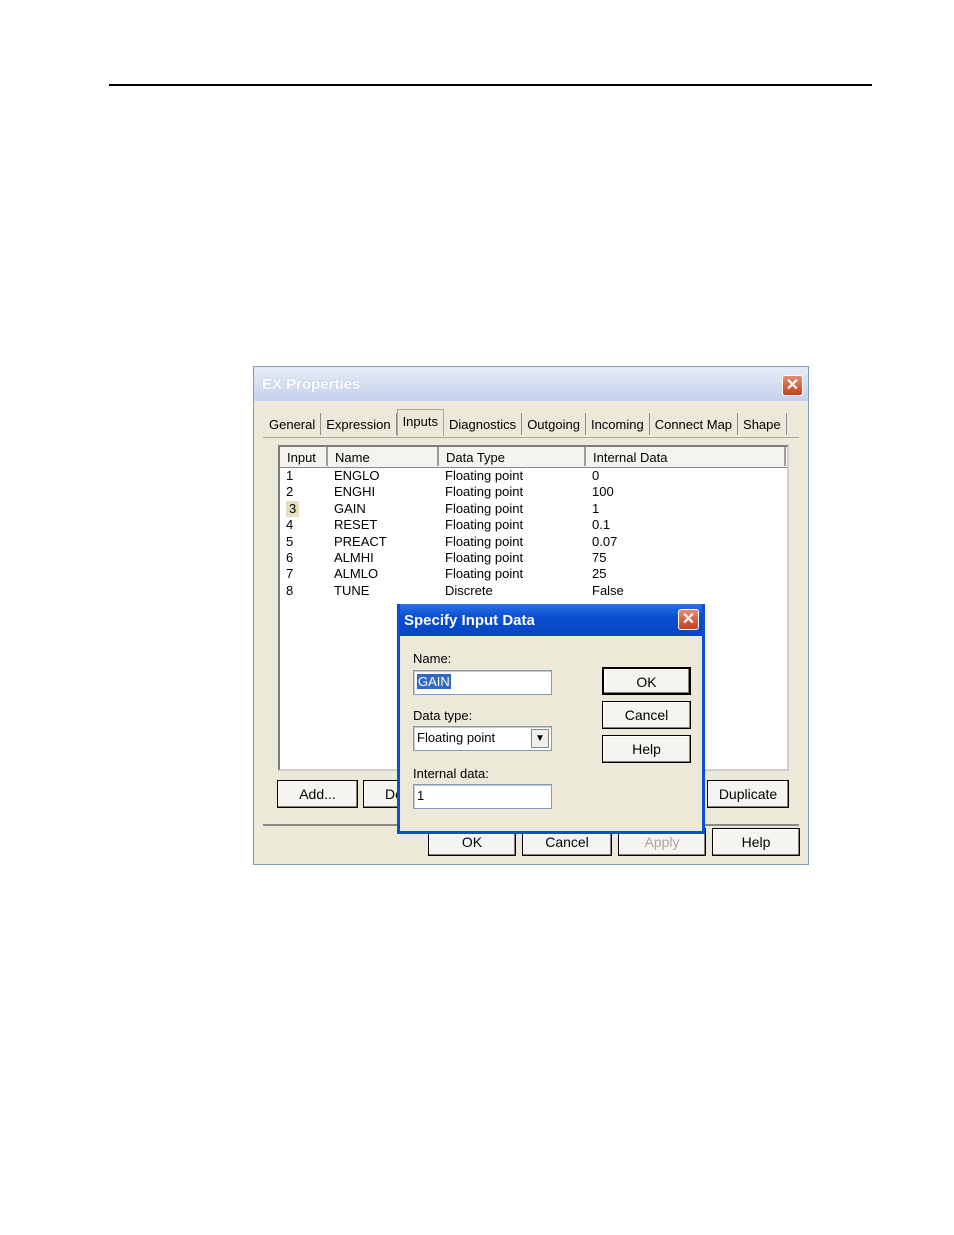 This screenshot has width=954, height=1235. What do you see at coordinates (483, 424) in the screenshot?
I see `tab-diagnostics: Diagnostics` at bounding box center [483, 424].